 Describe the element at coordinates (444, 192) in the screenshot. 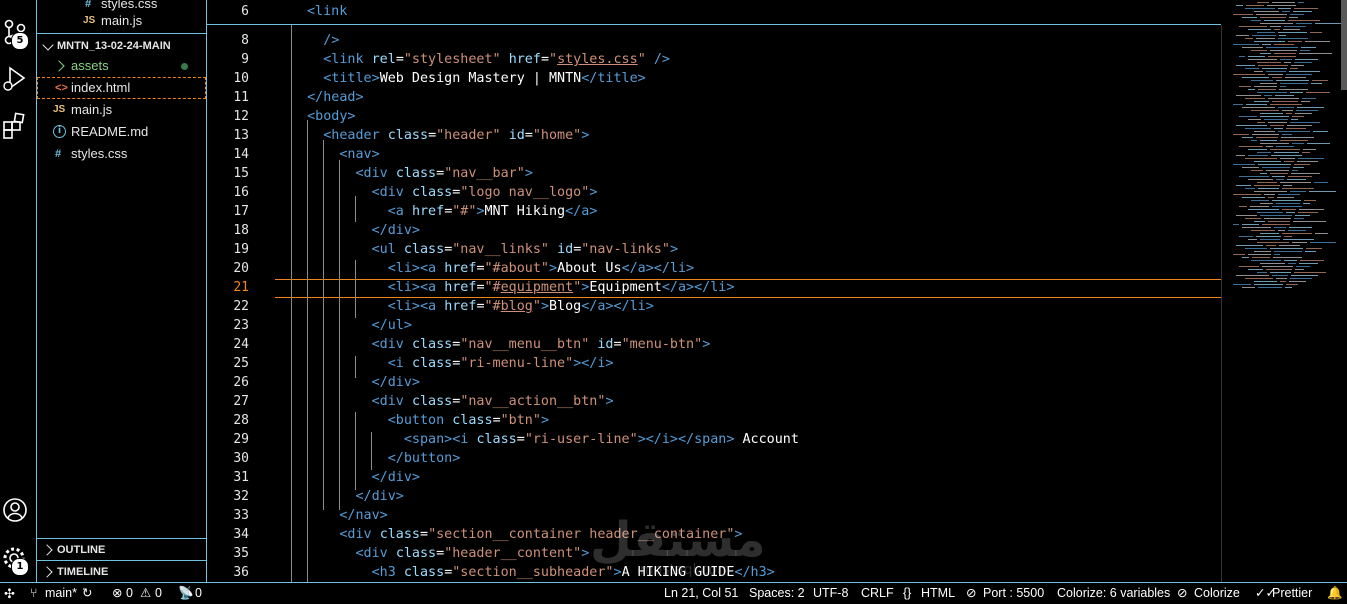

I see `code-line: <div class="logo nav__logo">` at that location.